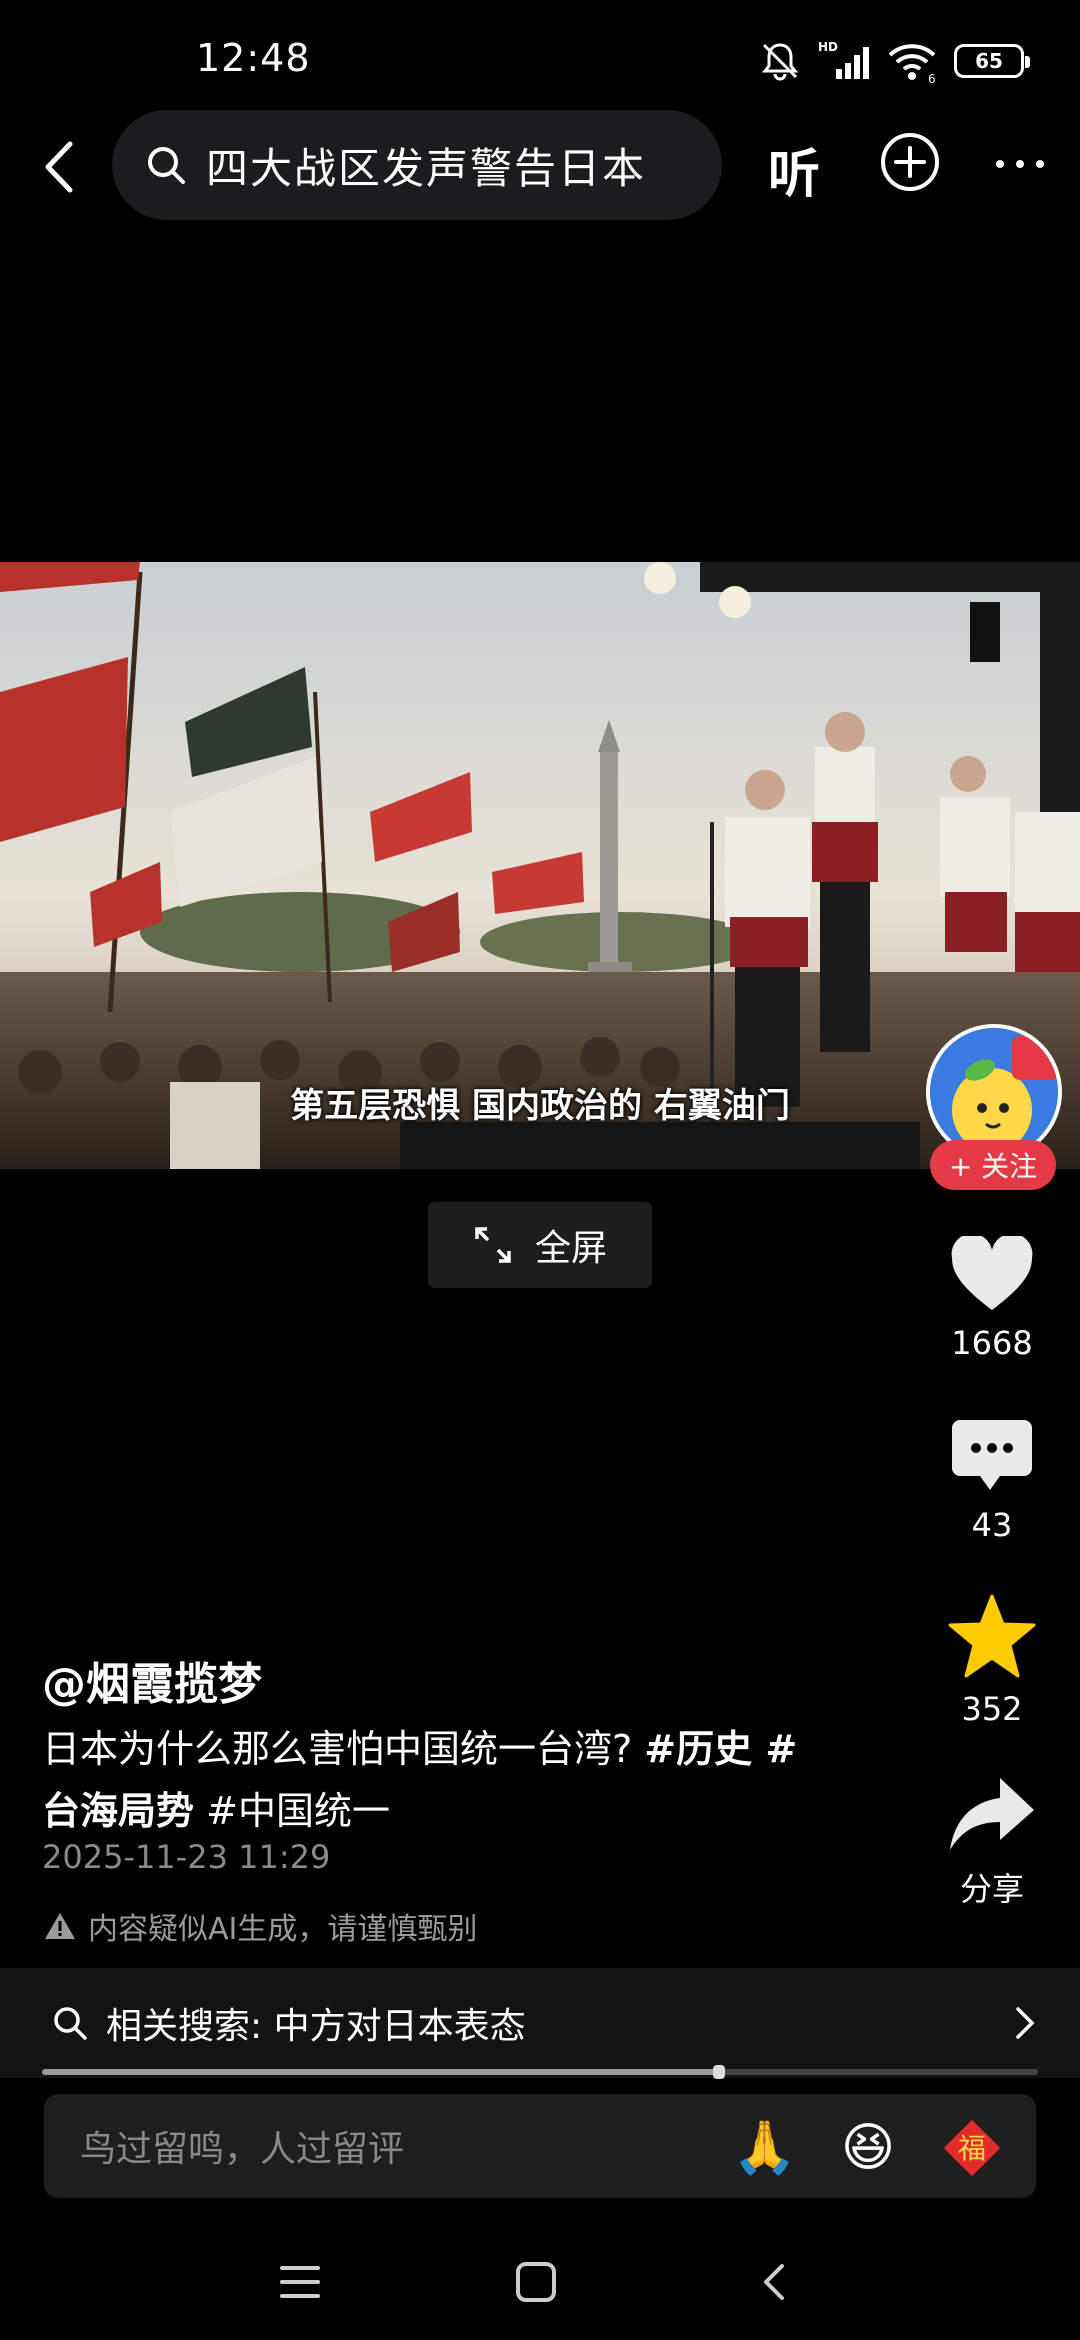 The image size is (1080, 2340). What do you see at coordinates (1025, 2023) in the screenshot?
I see `chevron-right-icon` at bounding box center [1025, 2023].